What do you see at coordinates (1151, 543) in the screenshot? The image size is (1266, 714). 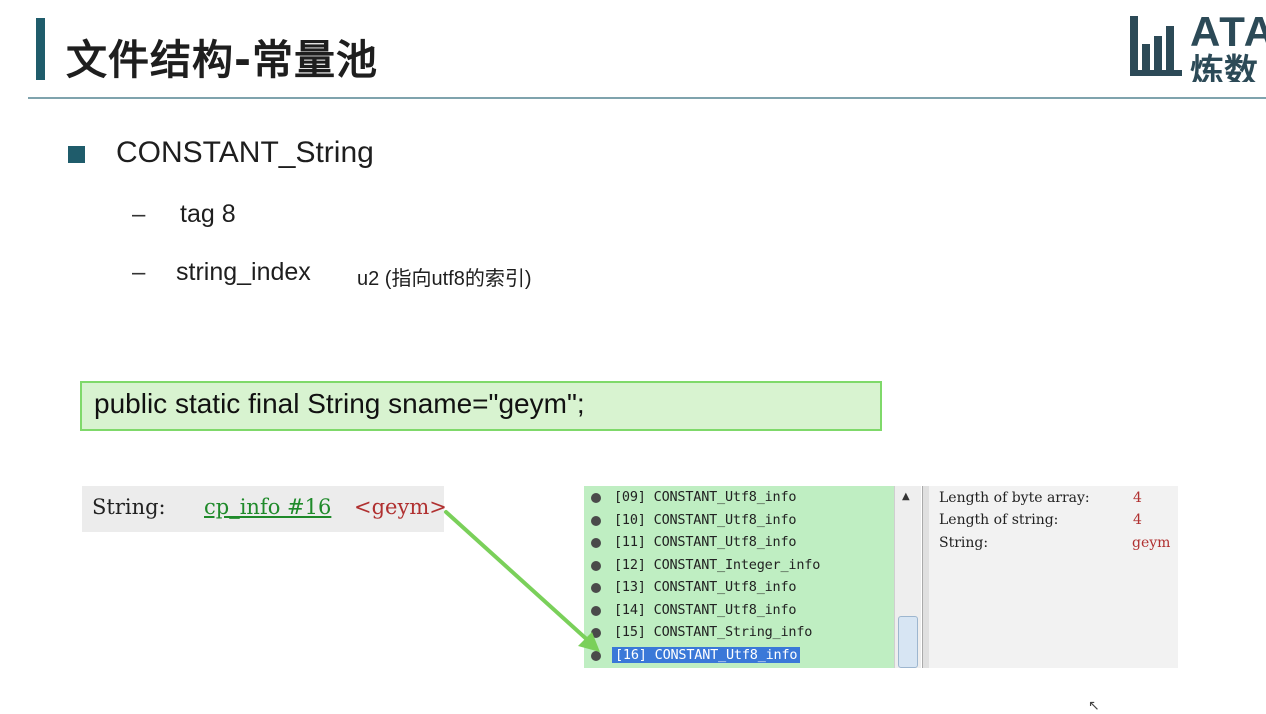 I see `info-value: geym` at bounding box center [1151, 543].